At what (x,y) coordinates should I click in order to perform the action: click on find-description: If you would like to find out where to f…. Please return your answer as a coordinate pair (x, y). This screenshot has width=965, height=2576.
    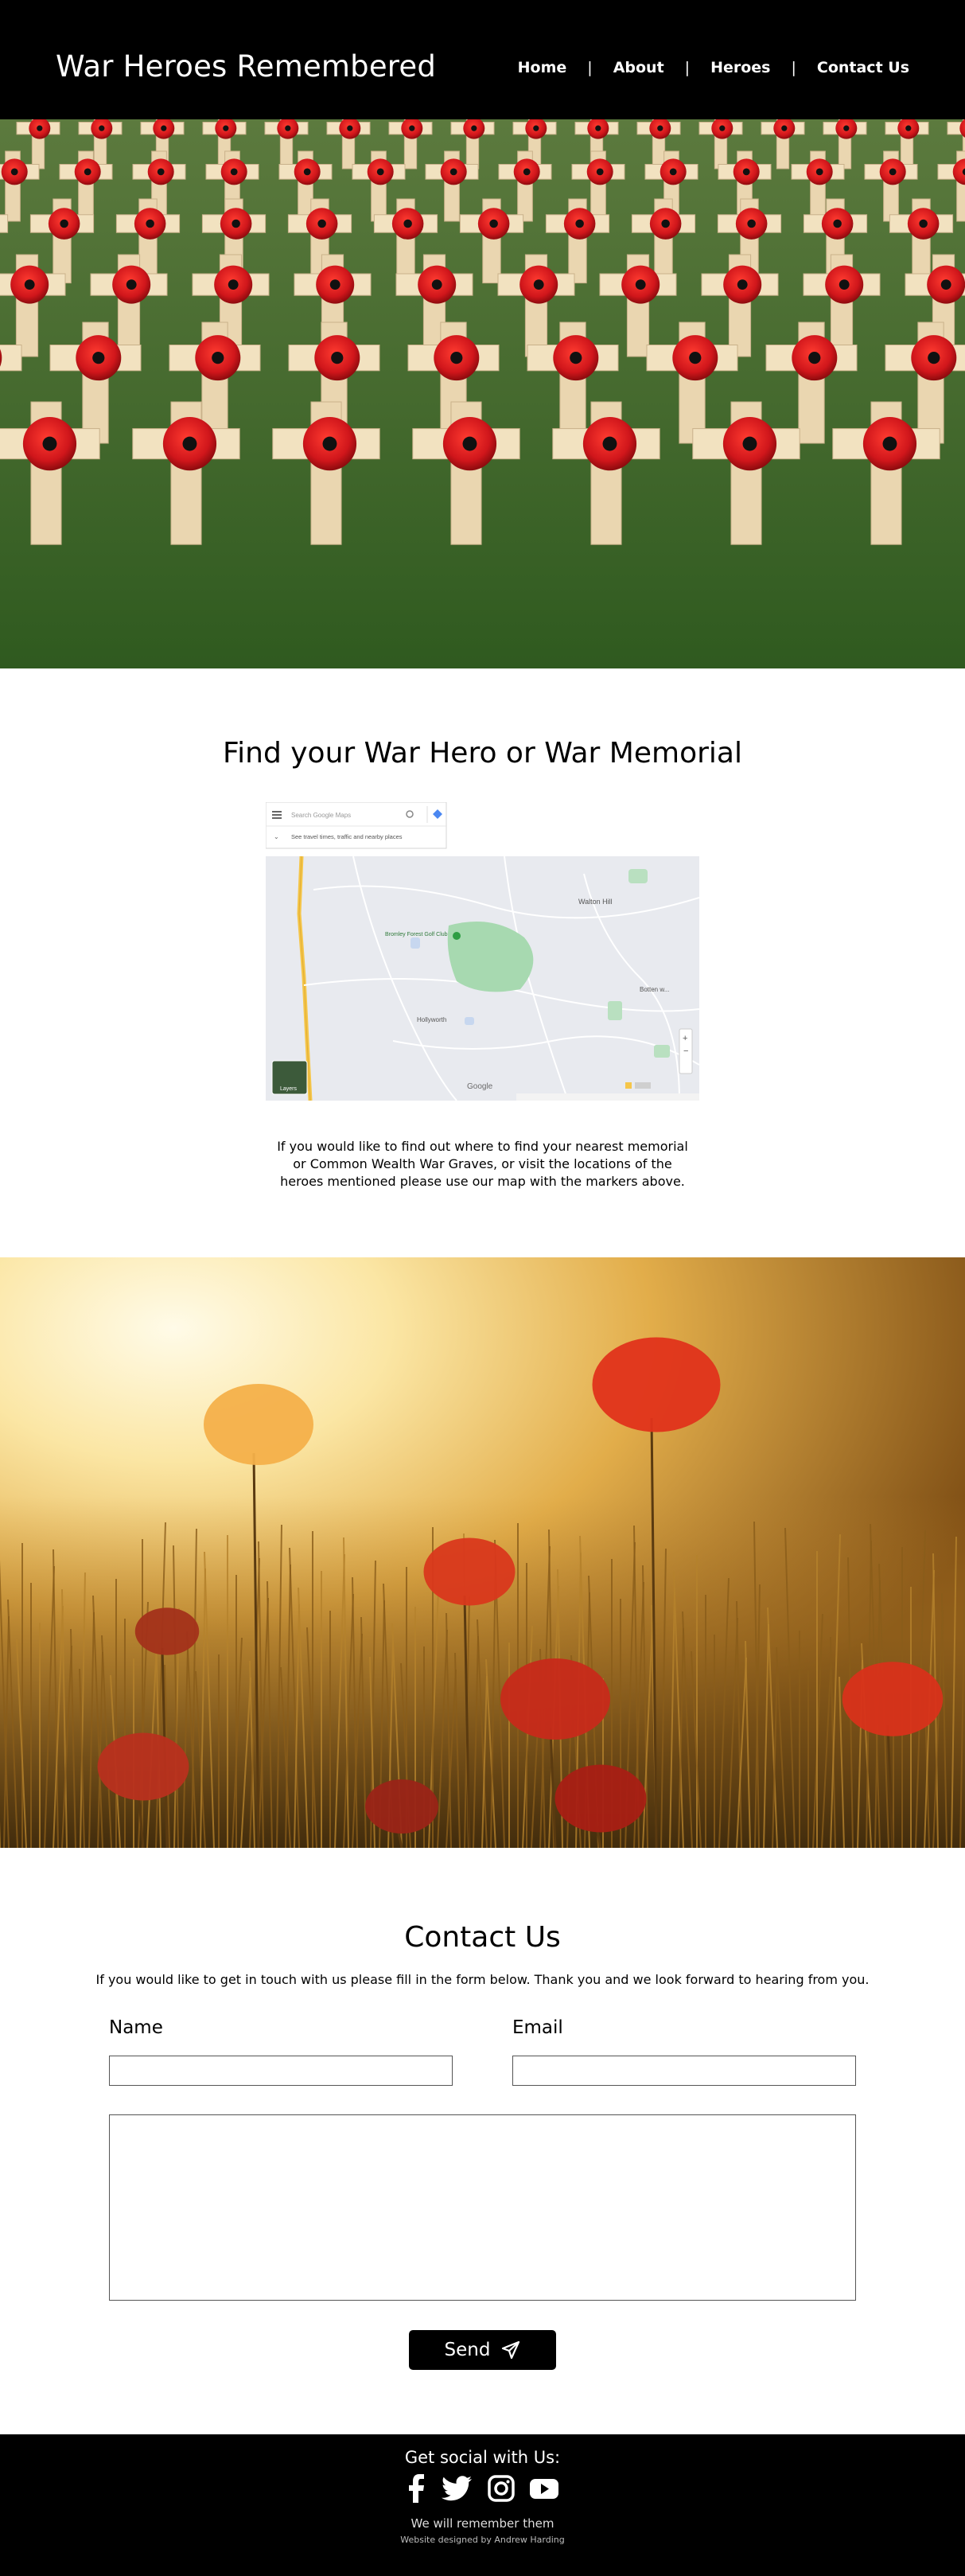
    Looking at the image, I should click on (482, 1164).